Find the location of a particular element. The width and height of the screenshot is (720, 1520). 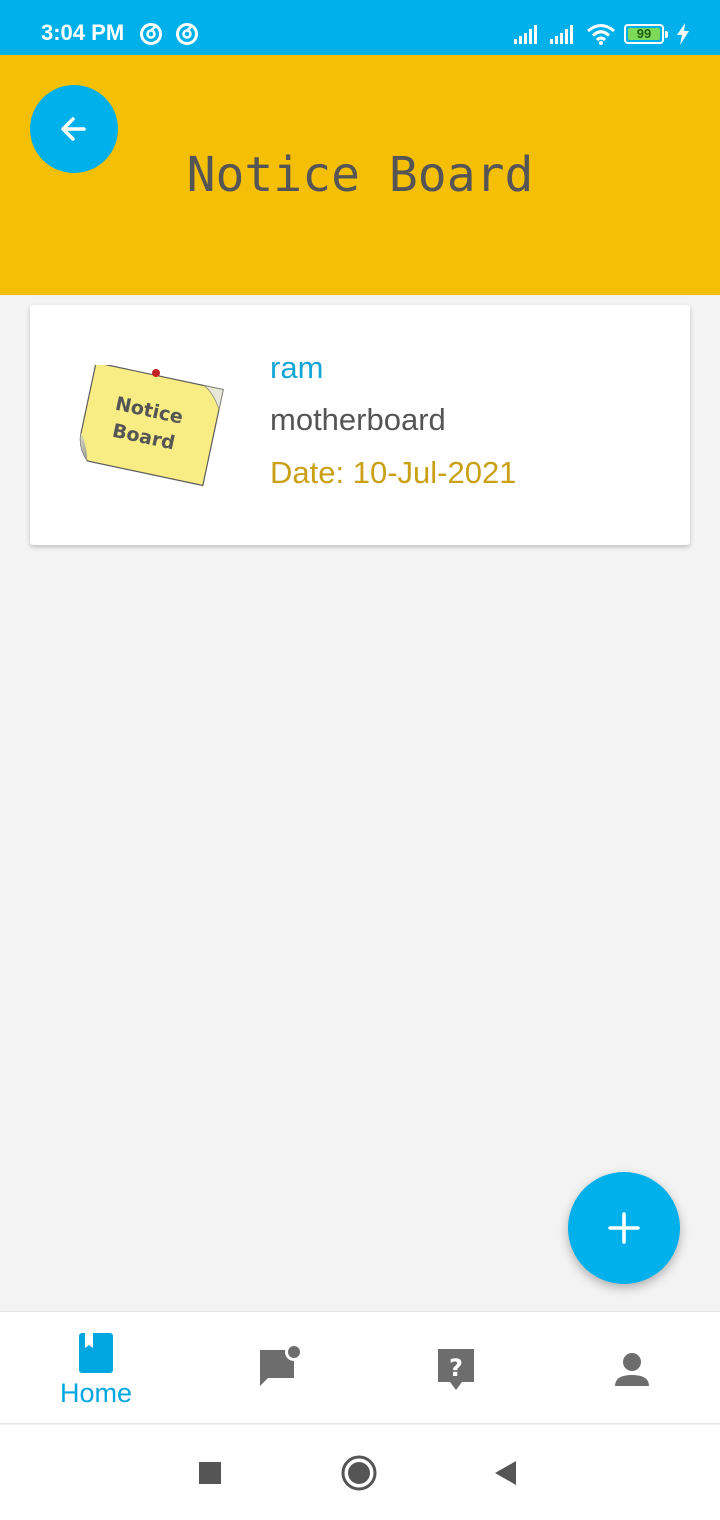

bookmark-book-icon is located at coordinates (96, 1353).